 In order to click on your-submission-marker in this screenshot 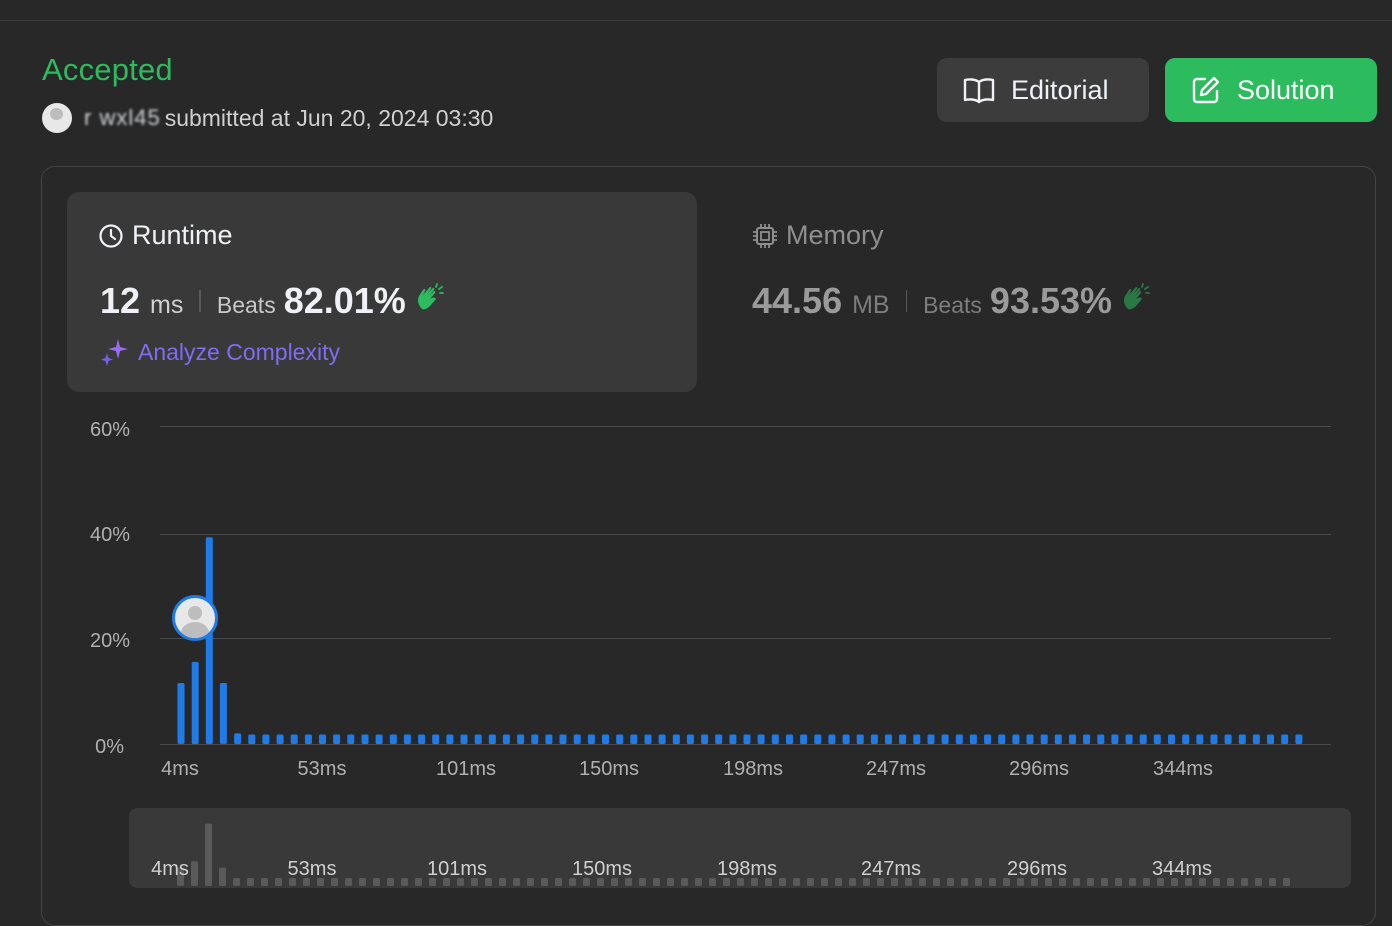, I will do `click(195, 618)`.